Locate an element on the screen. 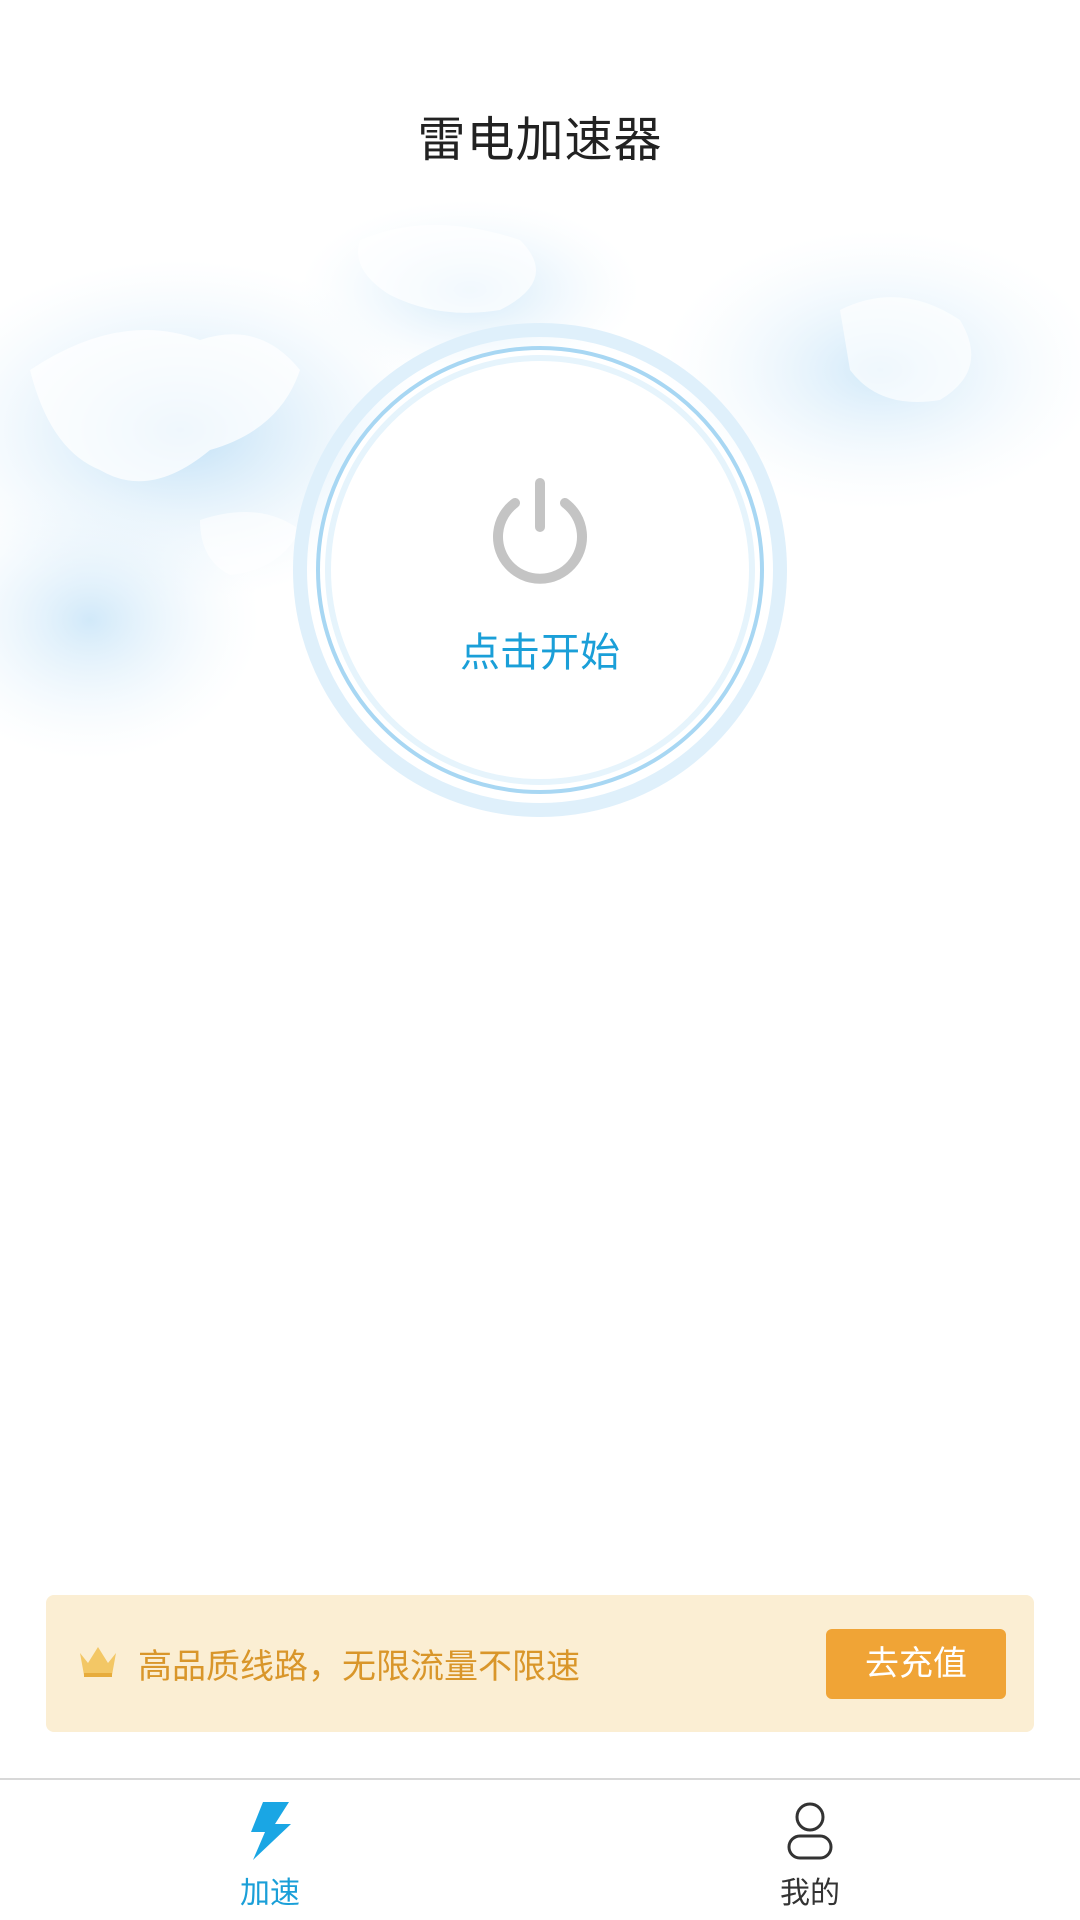  crown-icon is located at coordinates (98, 1662).